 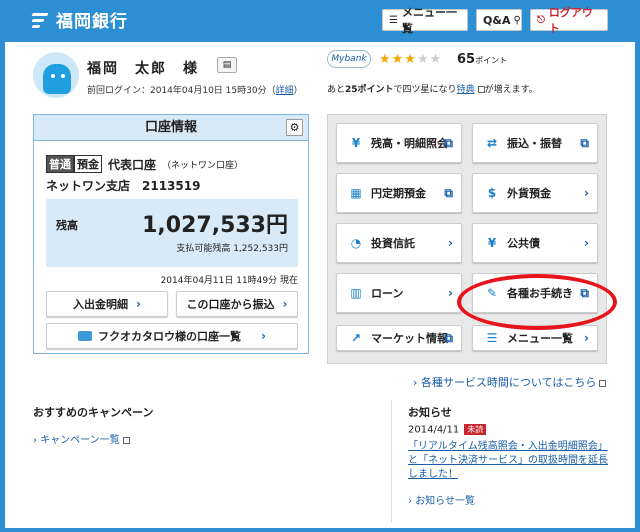 I want to click on logout-button: ⎋ ログアウト, so click(x=569, y=20).